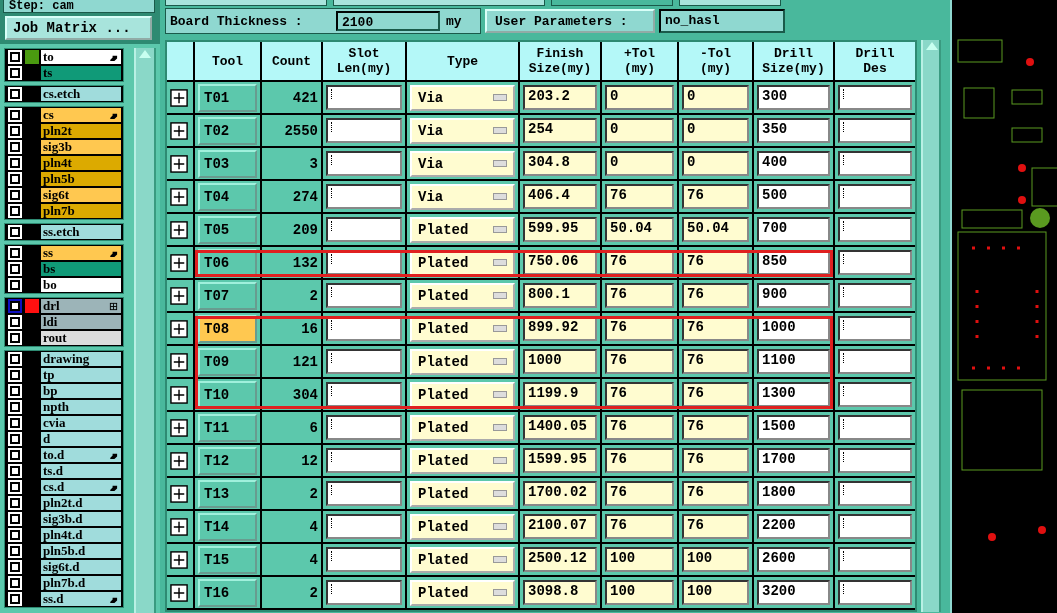  I want to click on tool-button: T05, so click(227, 229).